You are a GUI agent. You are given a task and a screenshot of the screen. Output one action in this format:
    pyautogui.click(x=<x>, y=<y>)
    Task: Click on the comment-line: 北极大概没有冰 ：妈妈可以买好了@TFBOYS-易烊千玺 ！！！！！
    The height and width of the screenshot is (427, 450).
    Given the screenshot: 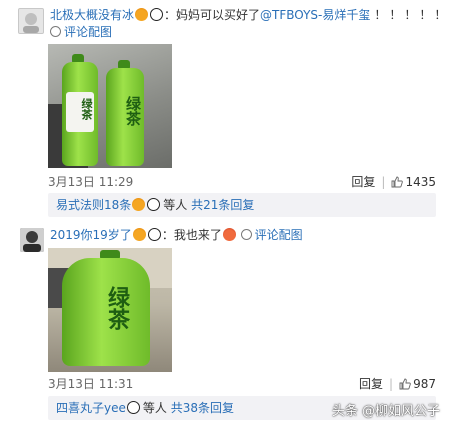 What is the action you would take?
    pyautogui.click(x=249, y=15)
    